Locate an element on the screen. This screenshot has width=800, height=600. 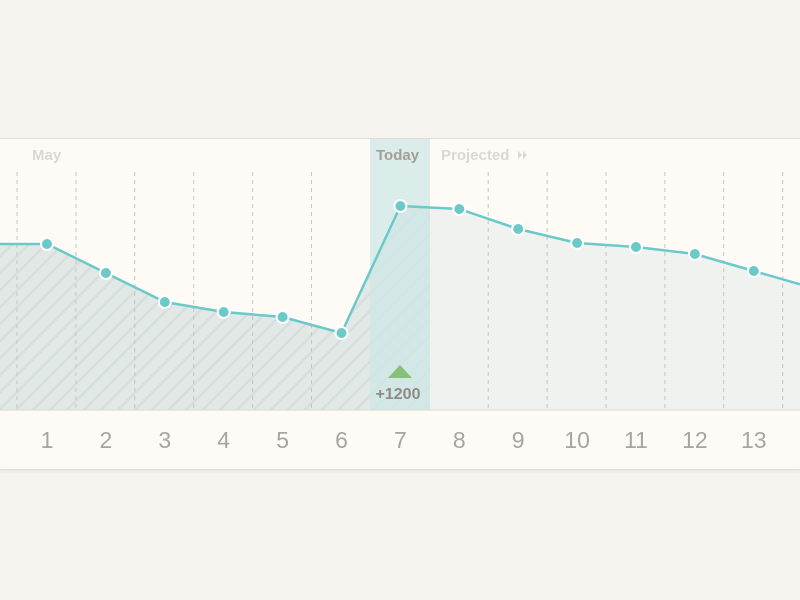
x-tick-label-3: 3 is located at coordinates (164, 440).